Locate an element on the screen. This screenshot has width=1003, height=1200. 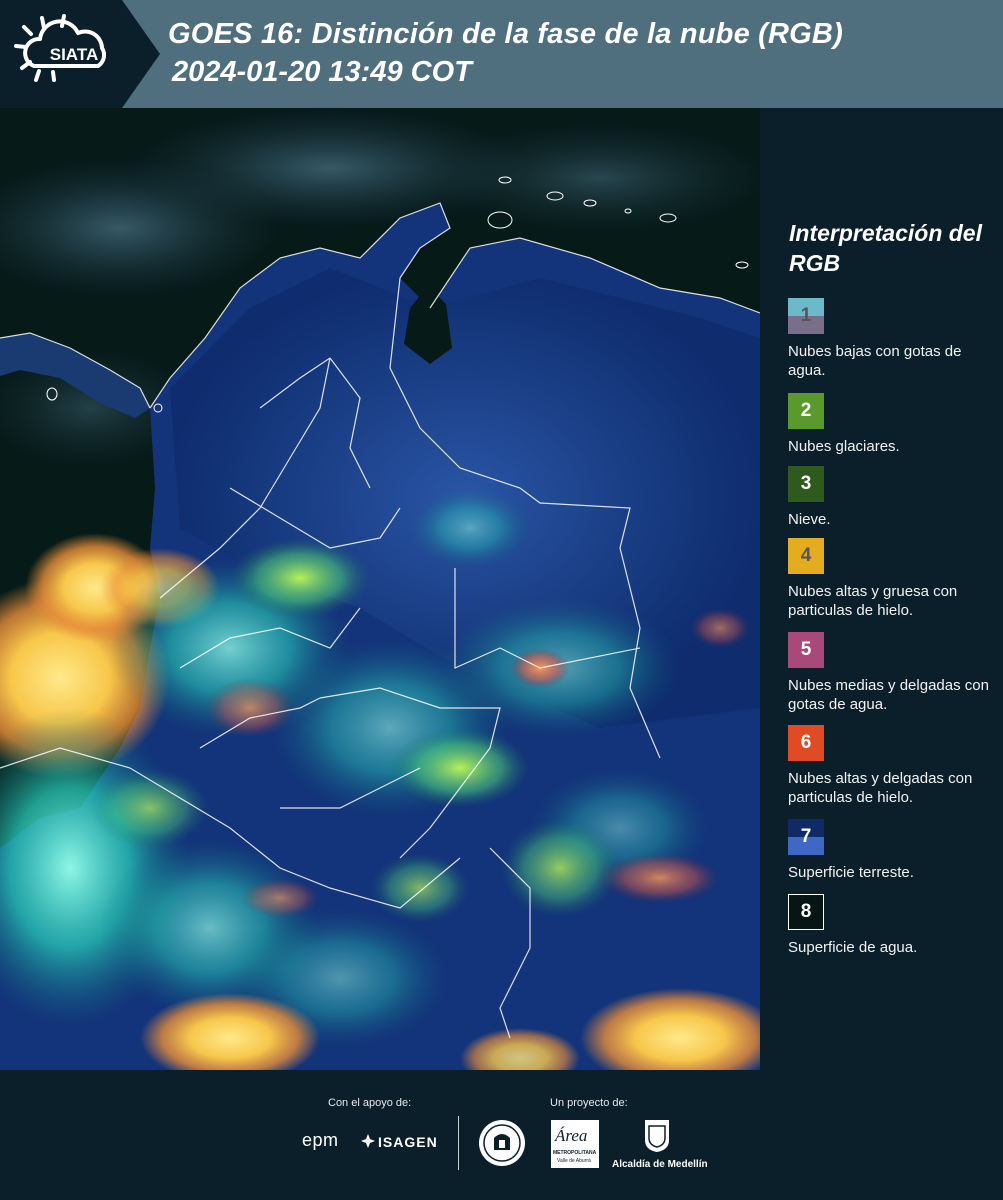
legend-item-2: 2 Nubes glaciares. is located at coordinates (893, 424).